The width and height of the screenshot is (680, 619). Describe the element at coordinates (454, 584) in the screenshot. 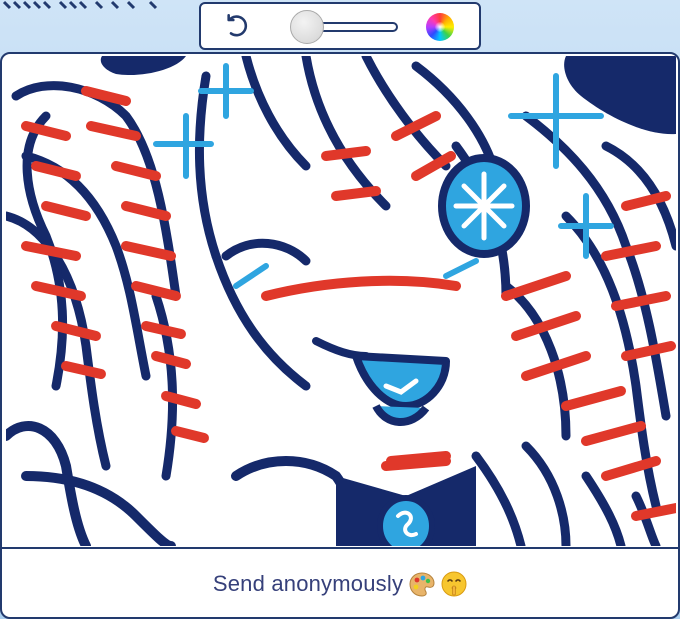

I see `shushing-face-emoji` at that location.